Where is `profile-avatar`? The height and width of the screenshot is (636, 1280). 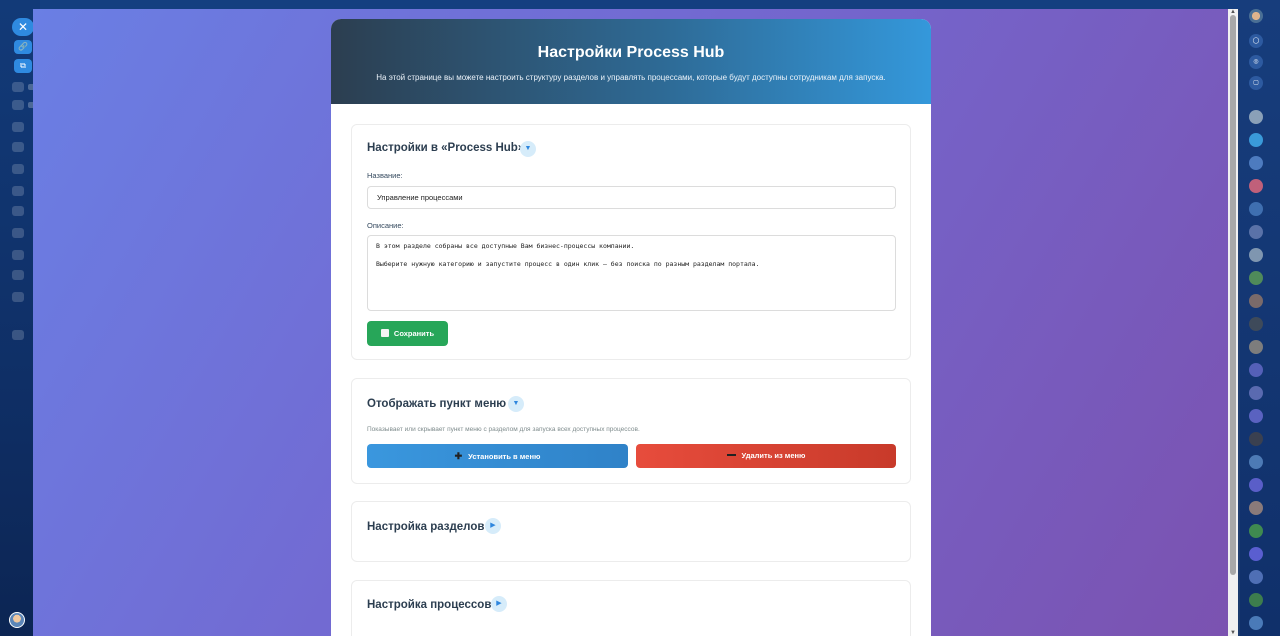 profile-avatar is located at coordinates (1256, 16).